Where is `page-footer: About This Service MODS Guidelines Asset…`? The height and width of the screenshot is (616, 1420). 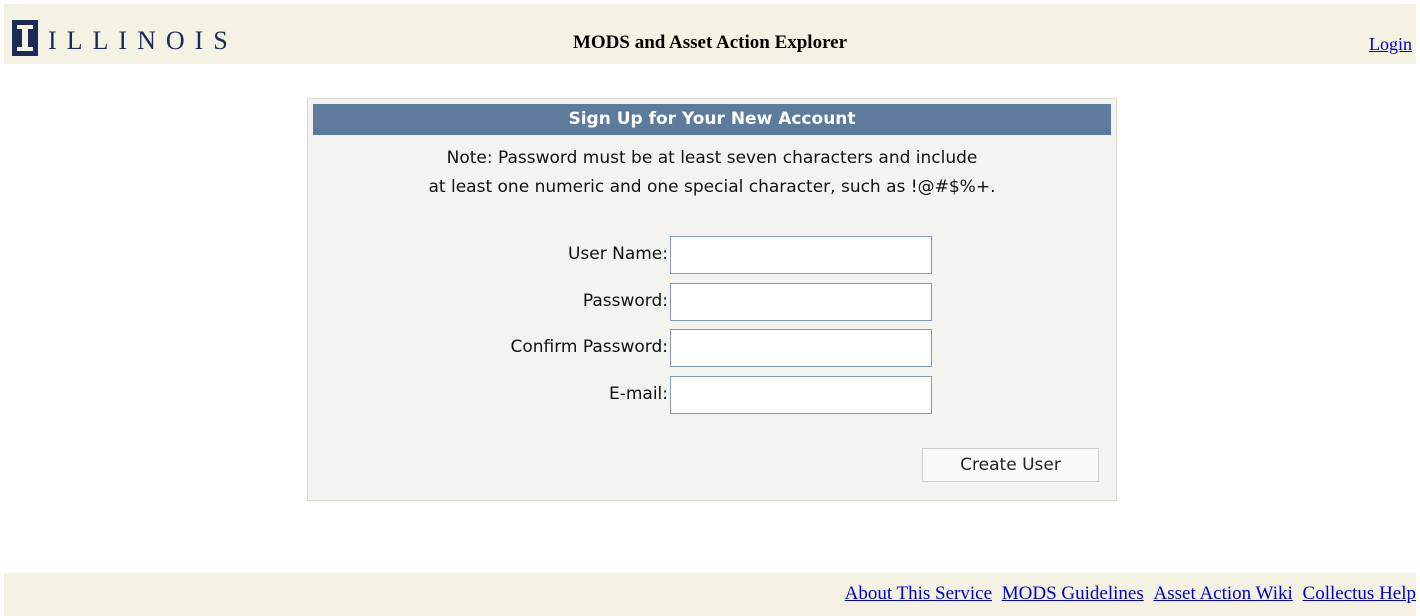
page-footer: About This Service MODS Guidelines Asset… is located at coordinates (710, 594).